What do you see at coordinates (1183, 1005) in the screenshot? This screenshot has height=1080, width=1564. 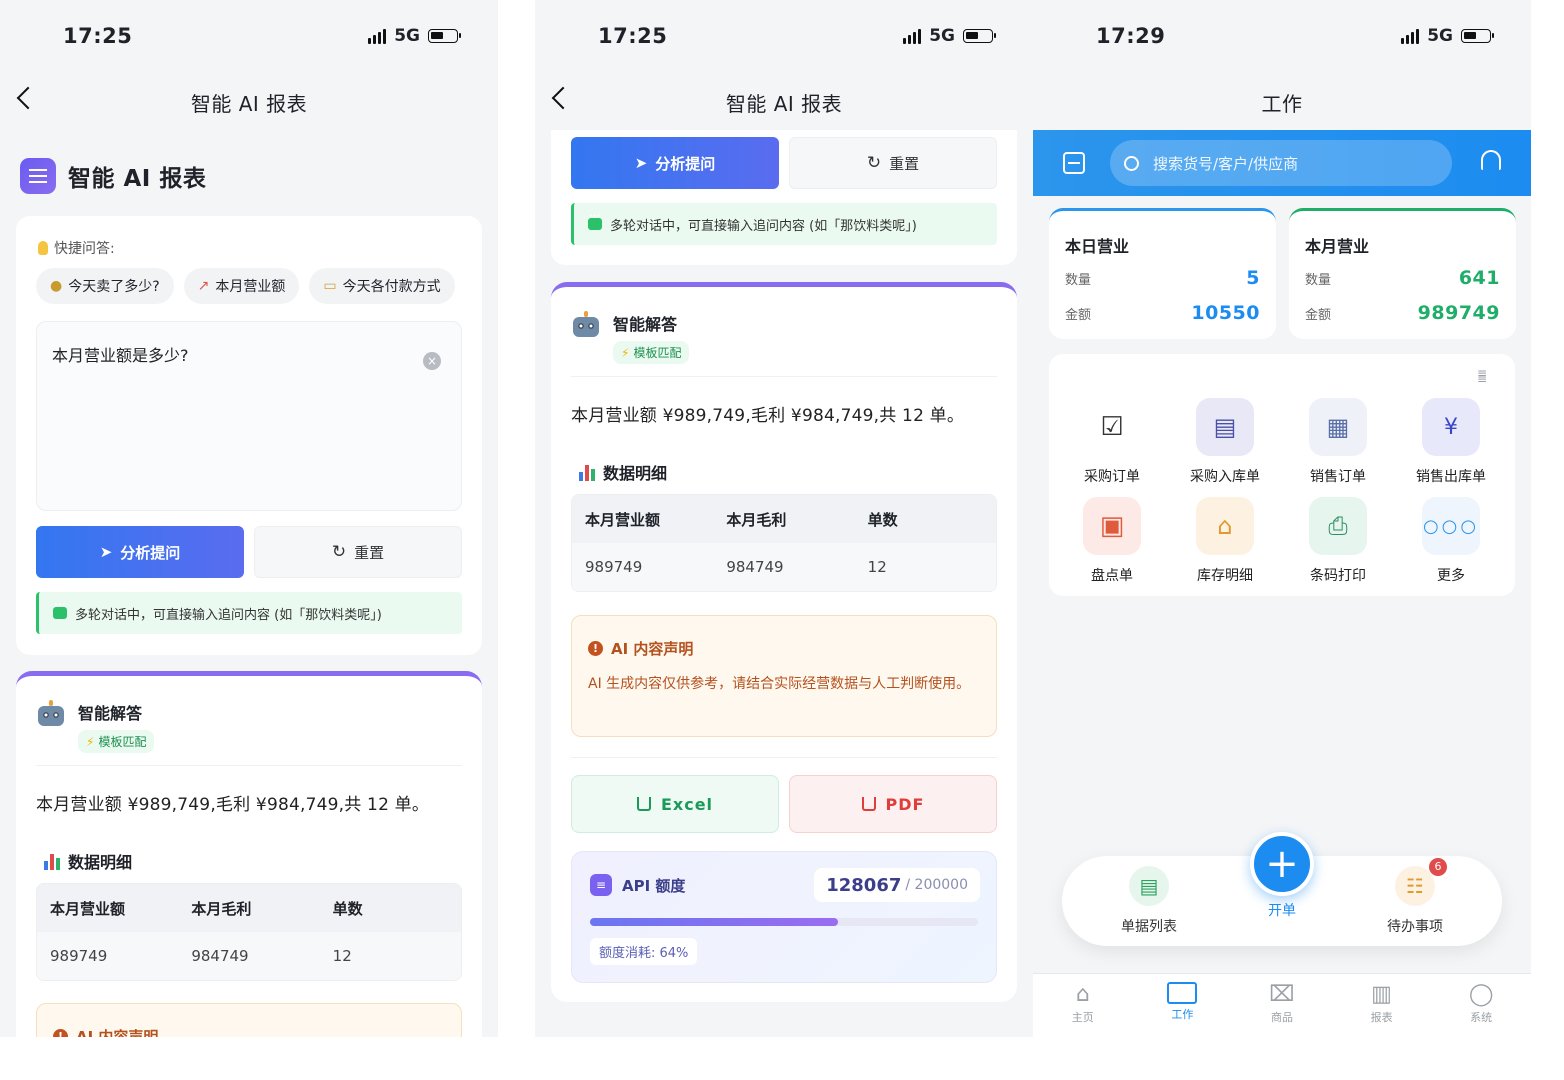 I see `tab-work: 工作` at bounding box center [1183, 1005].